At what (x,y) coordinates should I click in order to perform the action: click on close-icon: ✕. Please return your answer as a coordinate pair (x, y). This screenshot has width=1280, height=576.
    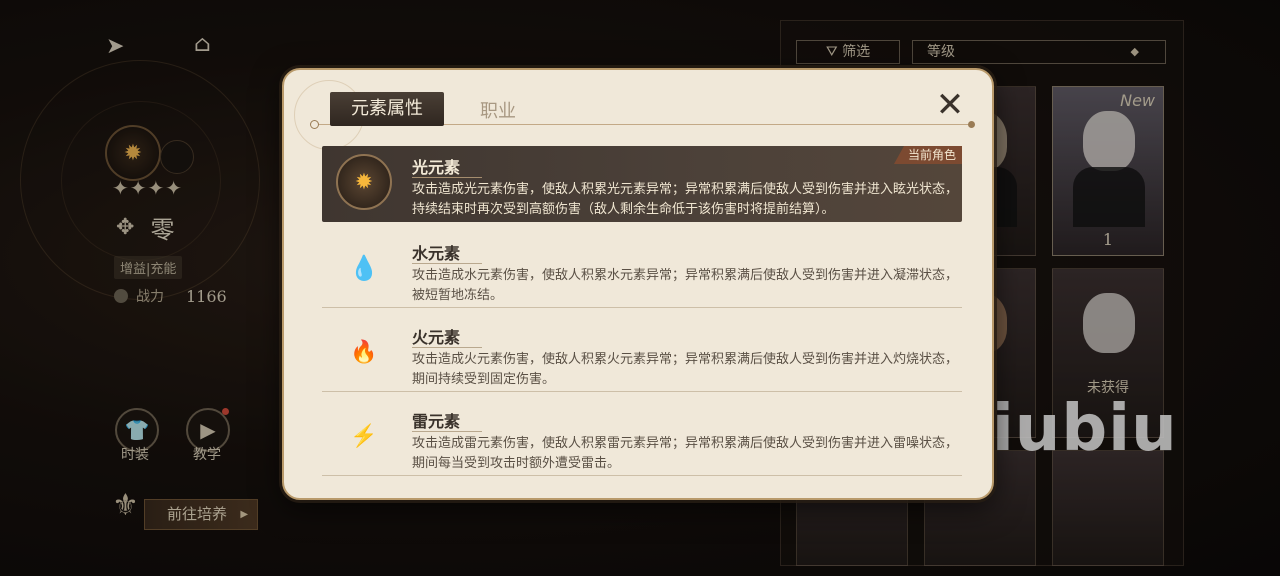
    Looking at the image, I should click on (950, 106).